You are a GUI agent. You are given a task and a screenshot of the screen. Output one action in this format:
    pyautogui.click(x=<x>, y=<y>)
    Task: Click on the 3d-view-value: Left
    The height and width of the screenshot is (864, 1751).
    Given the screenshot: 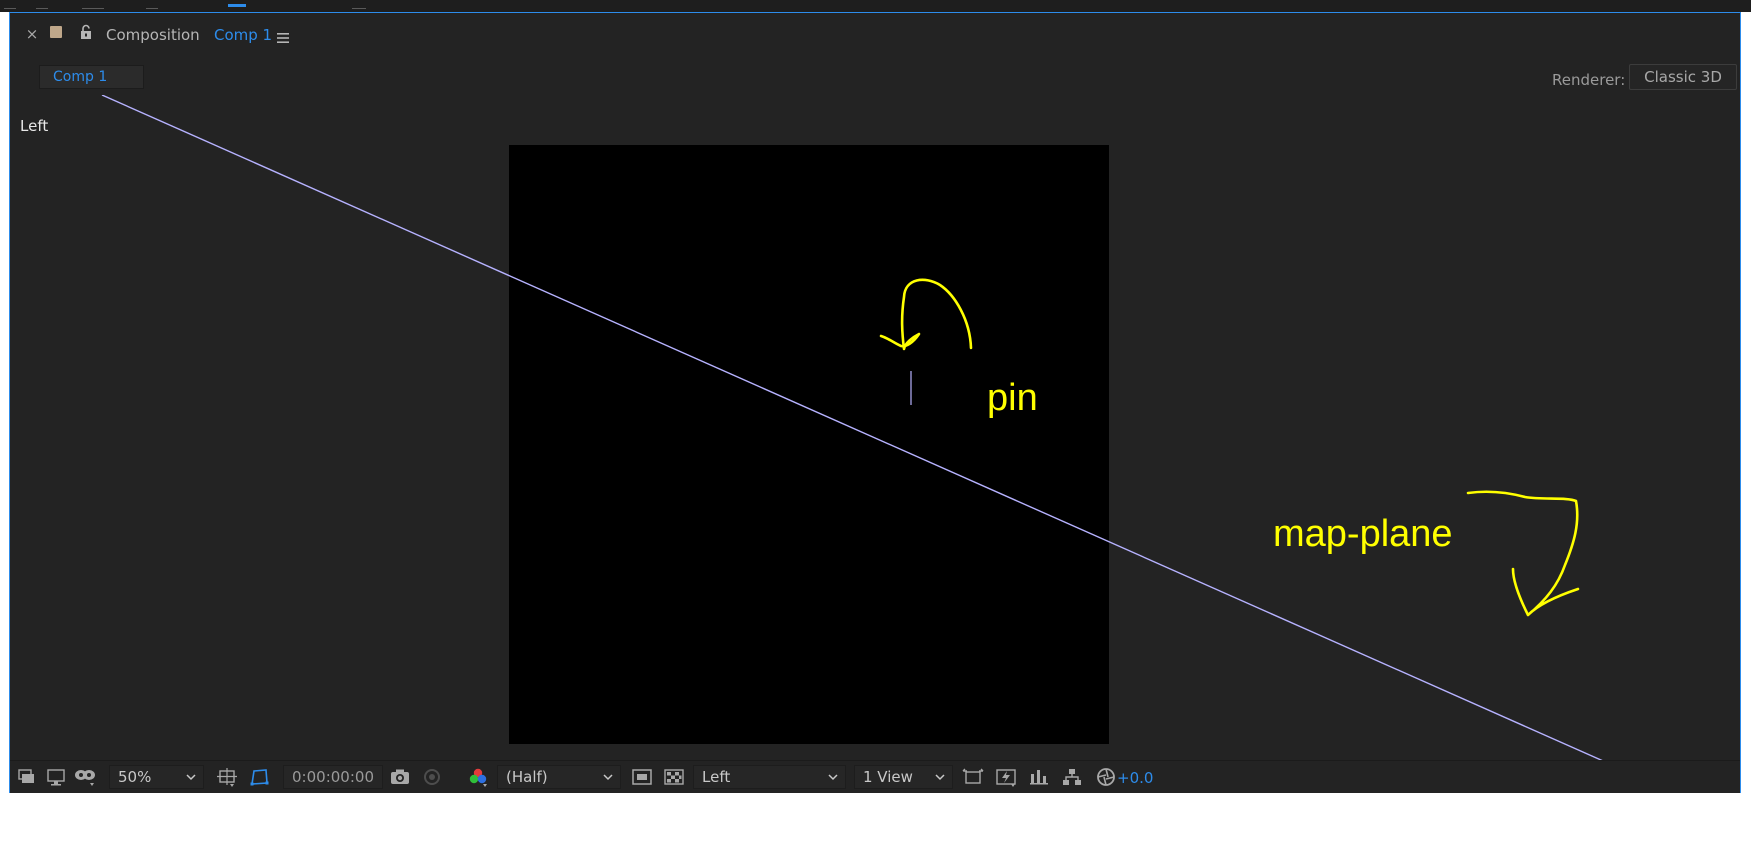 What is the action you would take?
    pyautogui.click(x=716, y=777)
    